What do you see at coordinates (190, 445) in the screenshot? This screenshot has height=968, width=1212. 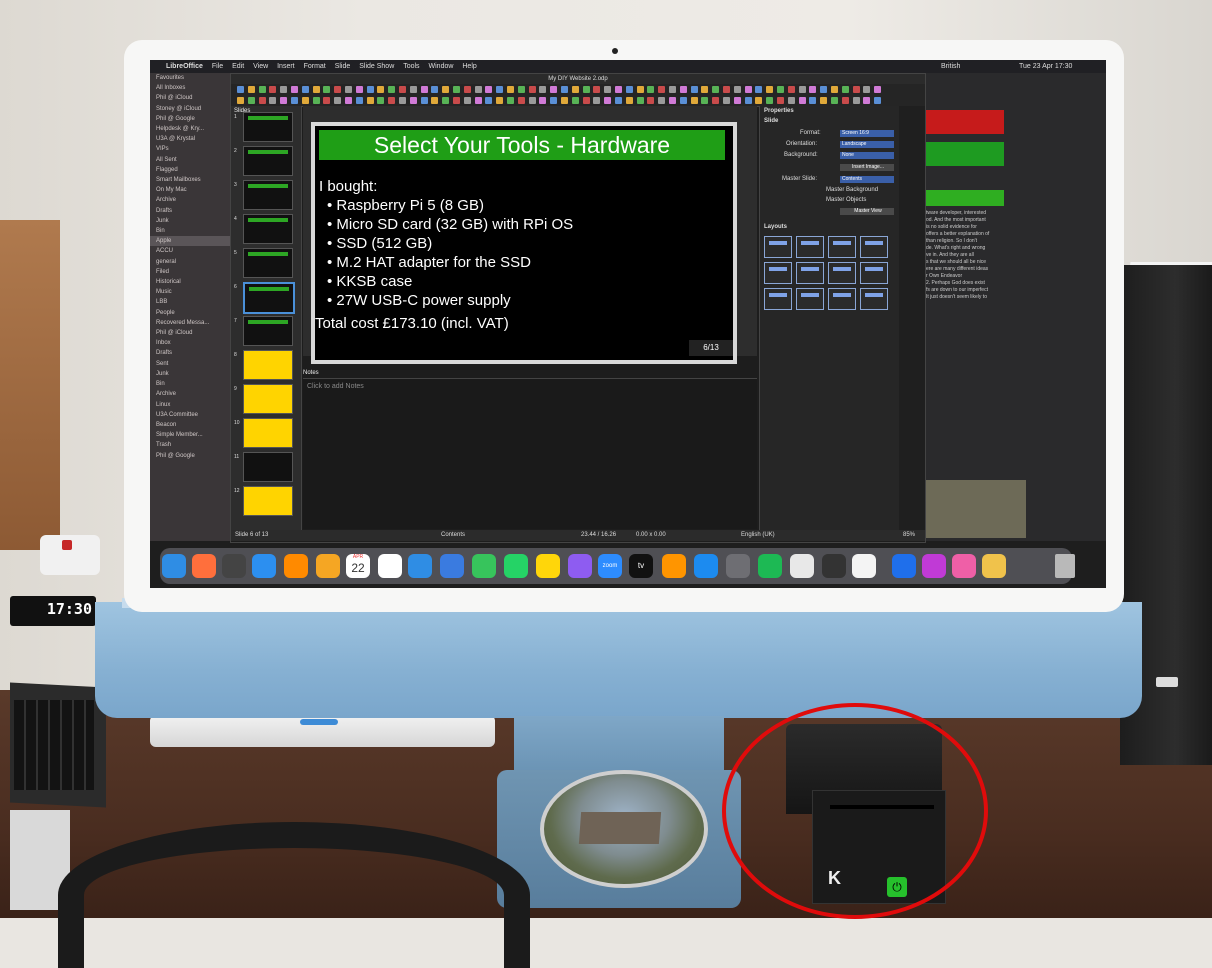 I see `mail-sidebar-item: Trash` at bounding box center [190, 445].